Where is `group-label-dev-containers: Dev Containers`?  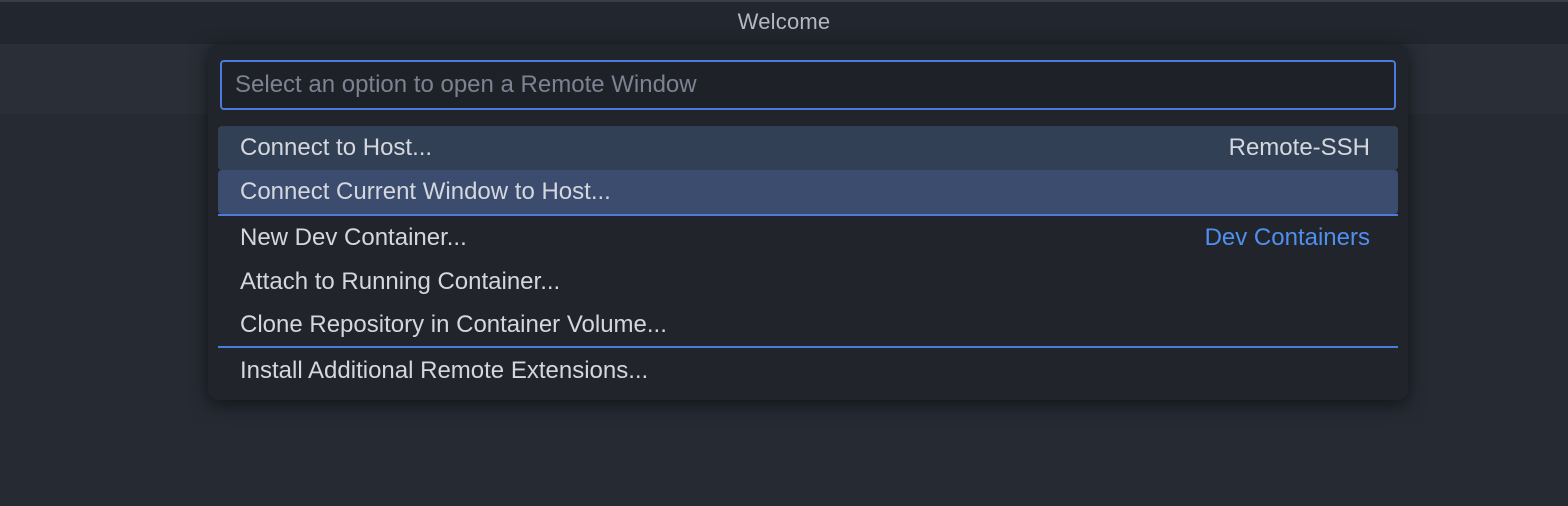
group-label-dev-containers: Dev Containers is located at coordinates (1287, 237).